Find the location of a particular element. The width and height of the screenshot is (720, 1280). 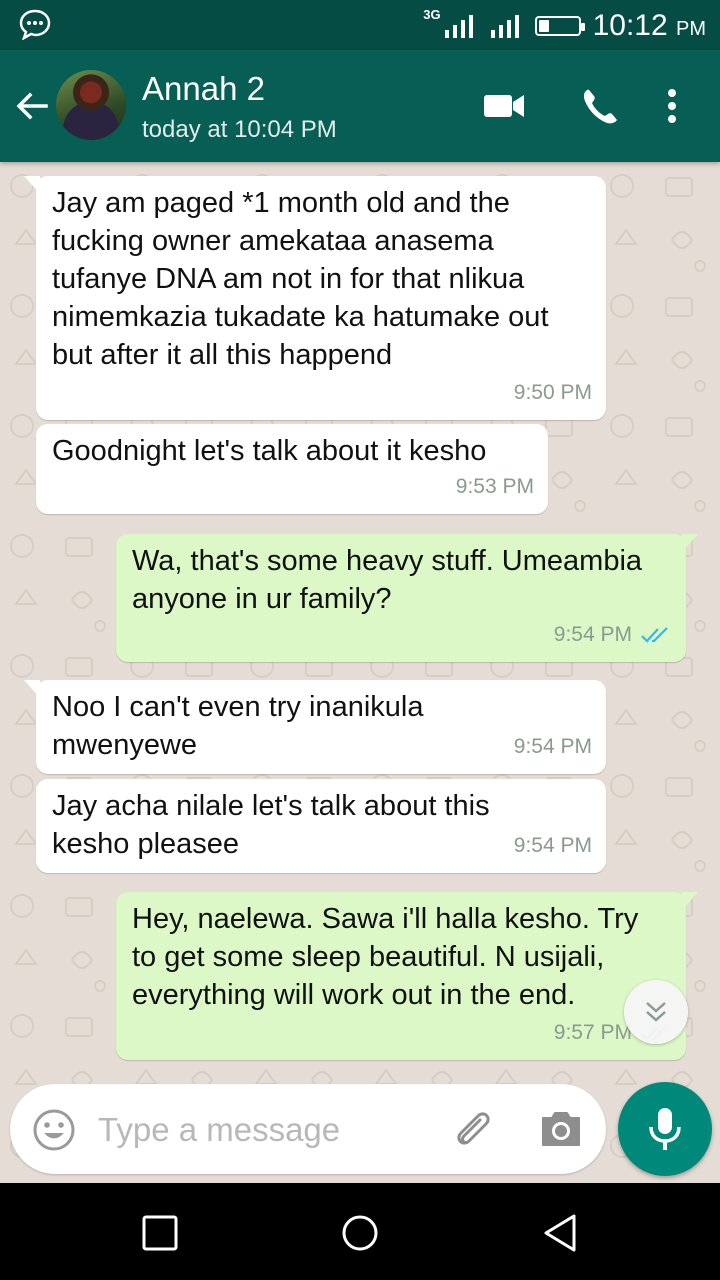

message-meta: 9:50 PM is located at coordinates (553, 393).